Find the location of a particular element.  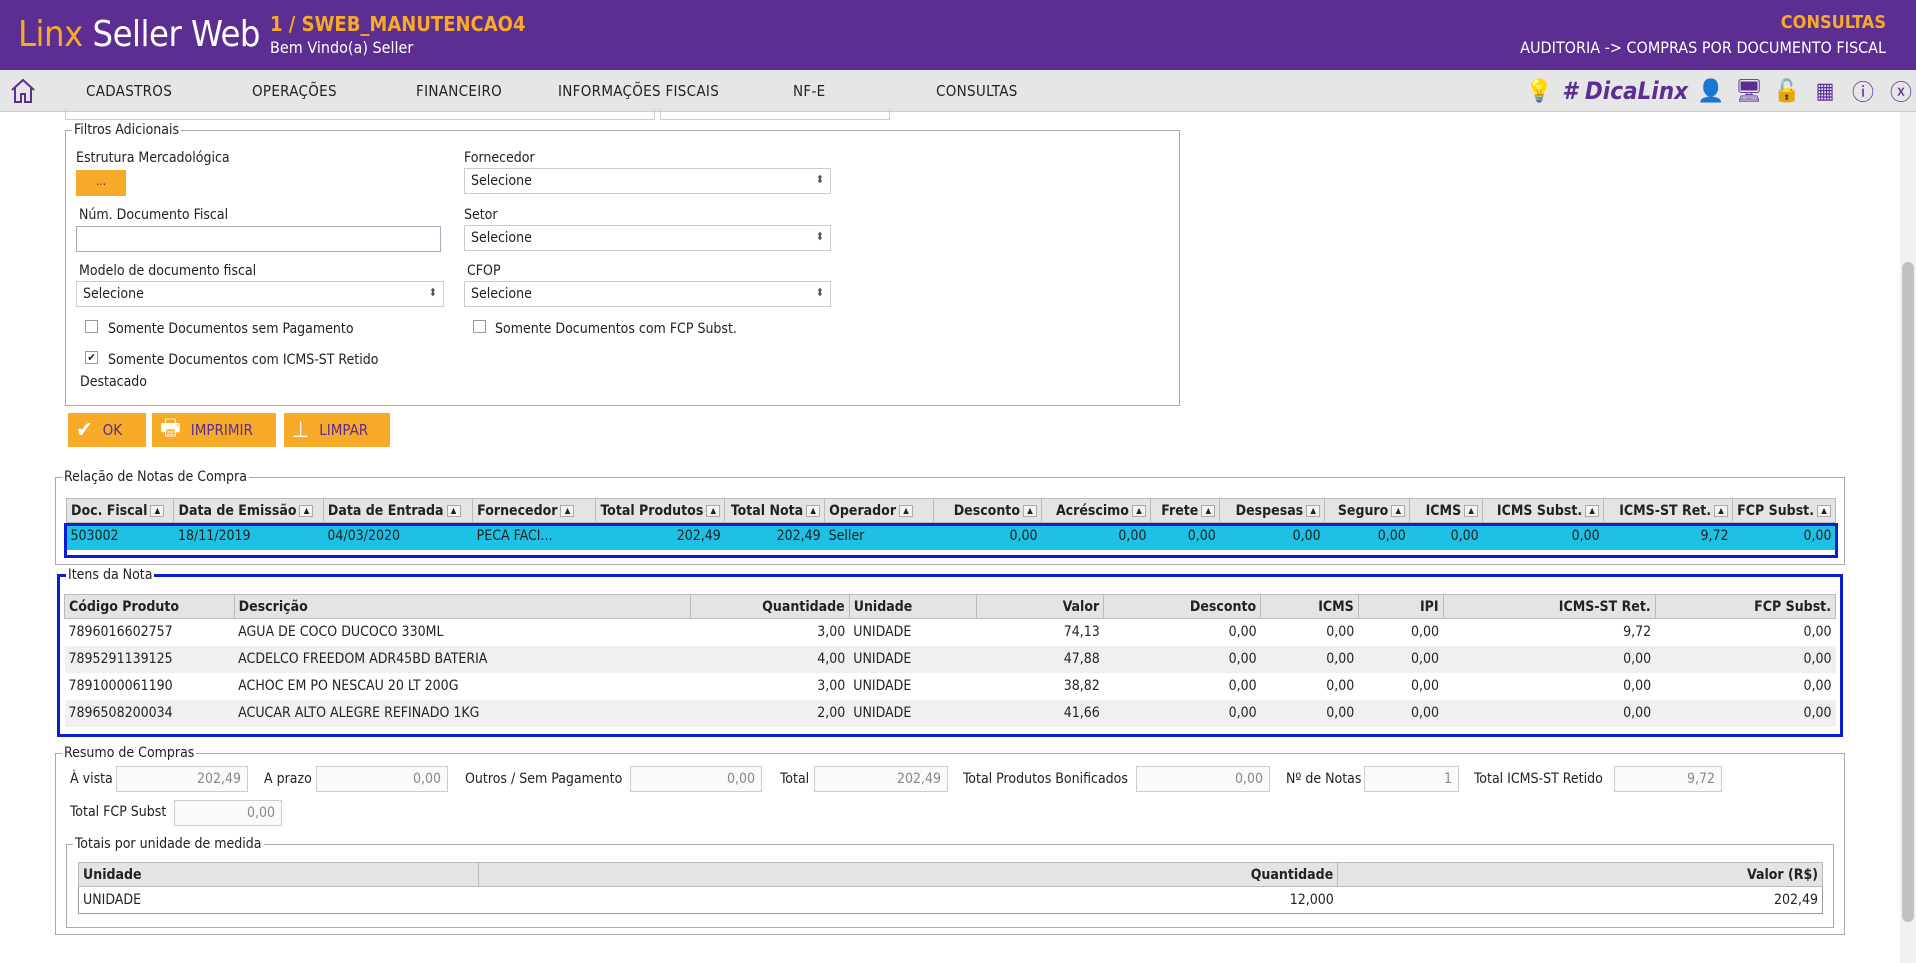

nav-nfe: NF-E is located at coordinates (809, 91).